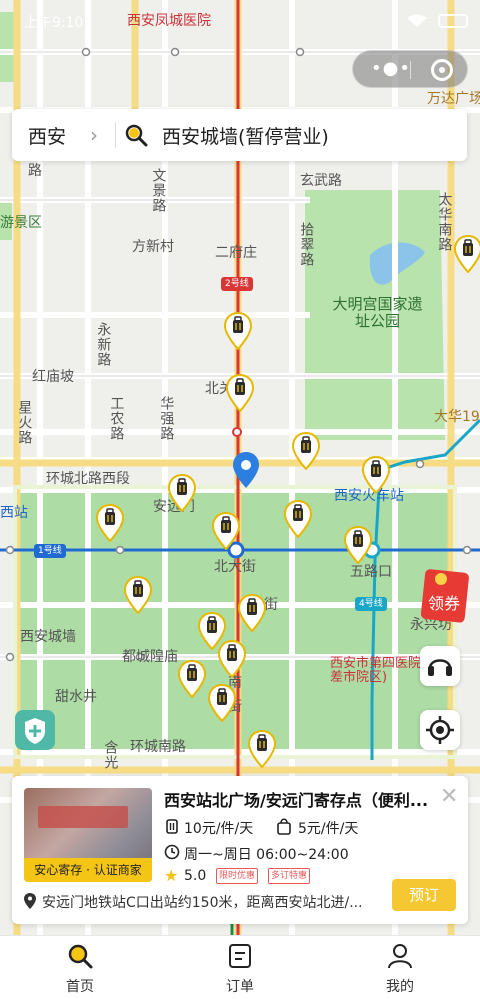 This screenshot has height=999, width=480. What do you see at coordinates (150, 657) in the screenshot?
I see `map-label-ducheng-temple: 都城隍庙` at bounding box center [150, 657].